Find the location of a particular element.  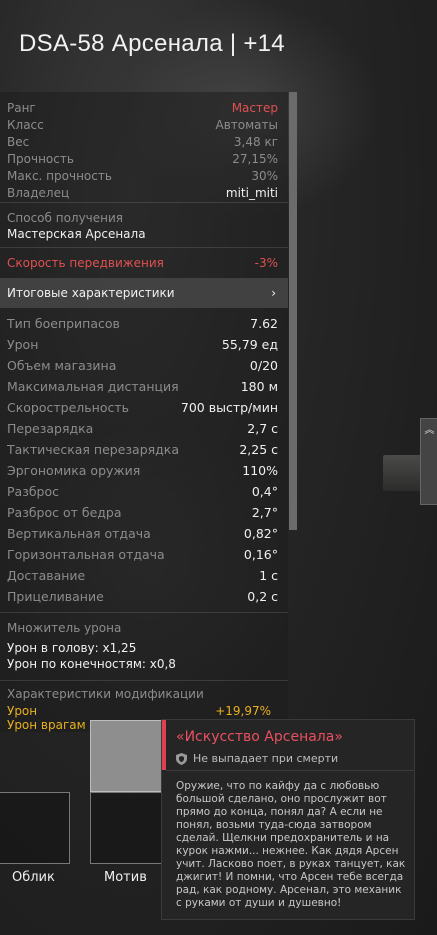

move-speed-label: Скорость передвижения is located at coordinates (85, 263).